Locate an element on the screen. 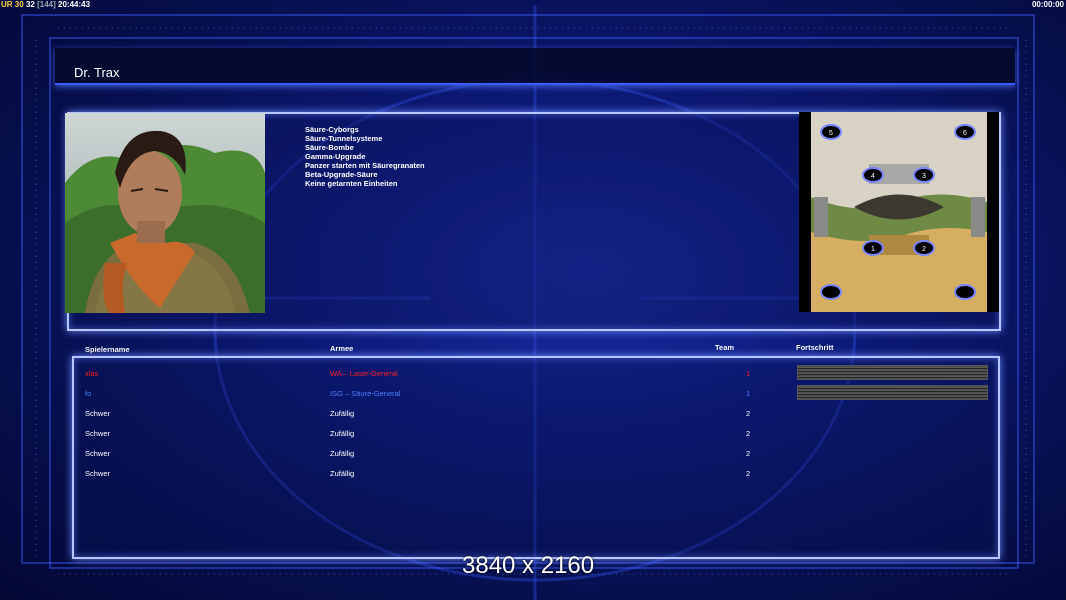  portrait-image is located at coordinates (165, 213).